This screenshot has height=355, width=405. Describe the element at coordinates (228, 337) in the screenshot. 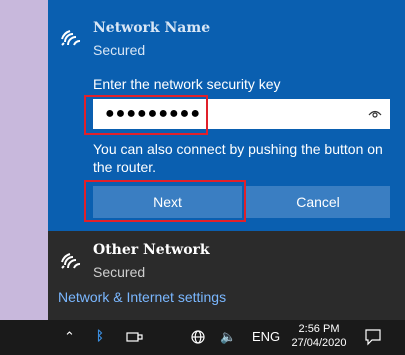

I see `volume-icon: 🔈` at that location.